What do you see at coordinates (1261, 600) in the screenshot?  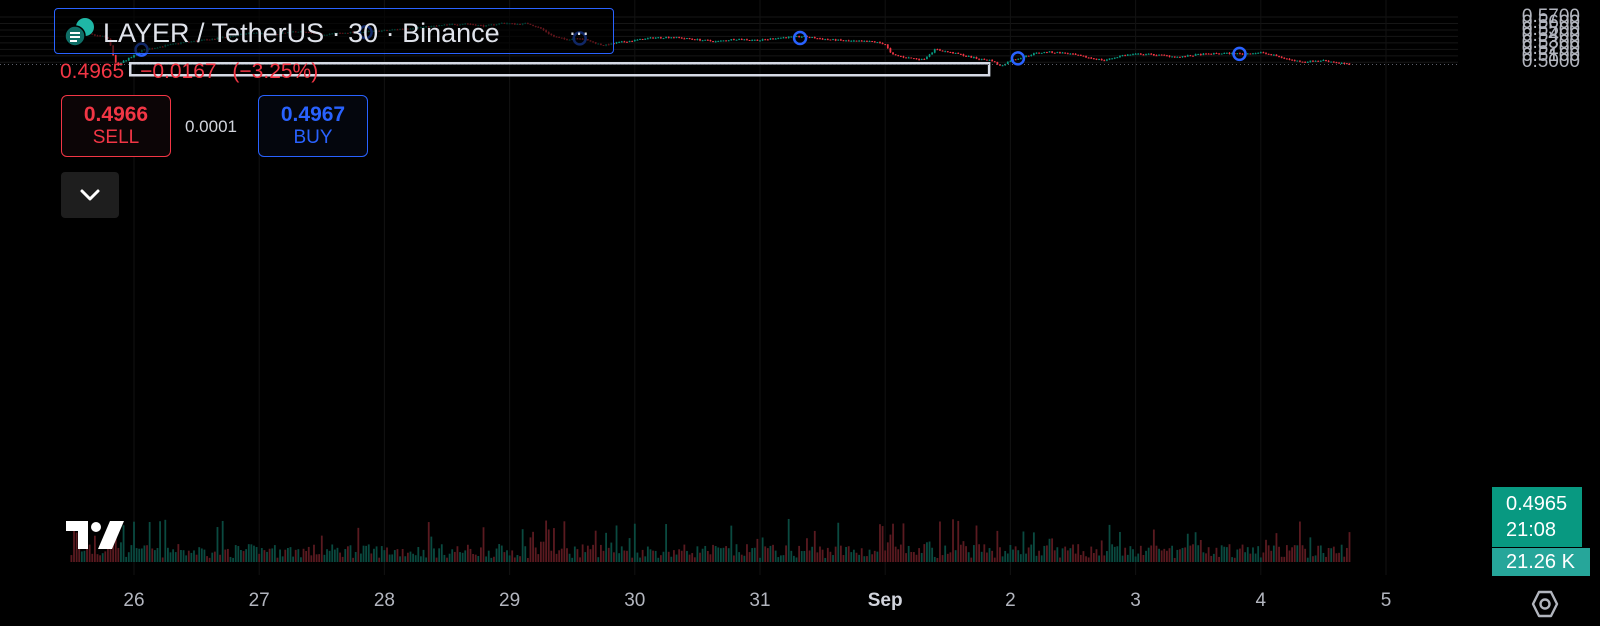 I see `time-axis-label: 4` at bounding box center [1261, 600].